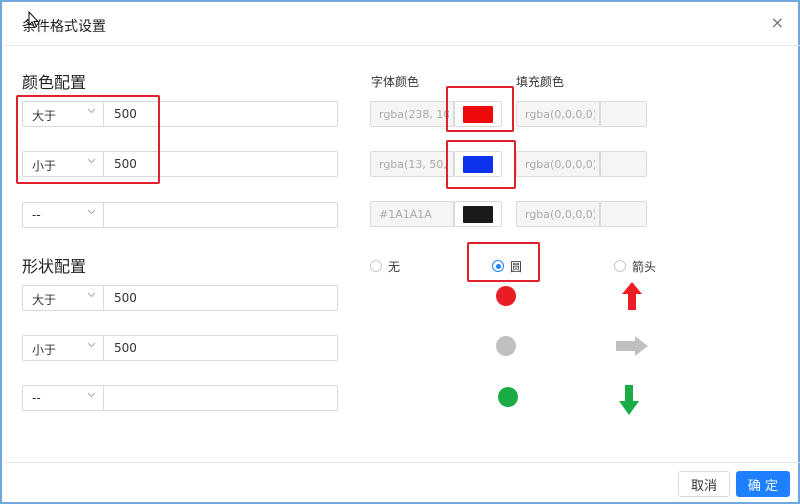 The width and height of the screenshot is (800, 504). What do you see at coordinates (63, 348) in the screenshot?
I see `shape-operator-select: 小于` at bounding box center [63, 348].